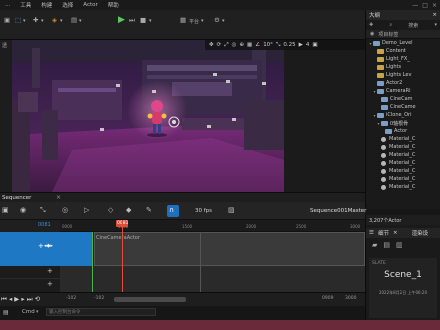  I want to click on step-back-icon: ◂, so click(10, 299).